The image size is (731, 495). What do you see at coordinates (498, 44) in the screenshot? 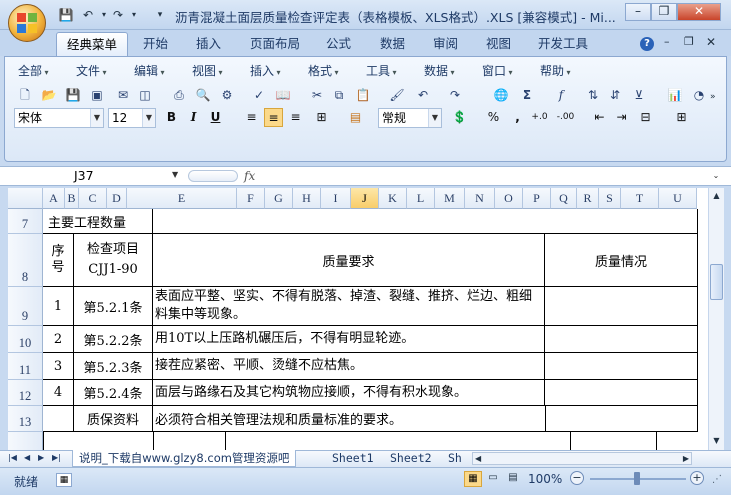
I see `tab-view: 视图` at bounding box center [498, 44].